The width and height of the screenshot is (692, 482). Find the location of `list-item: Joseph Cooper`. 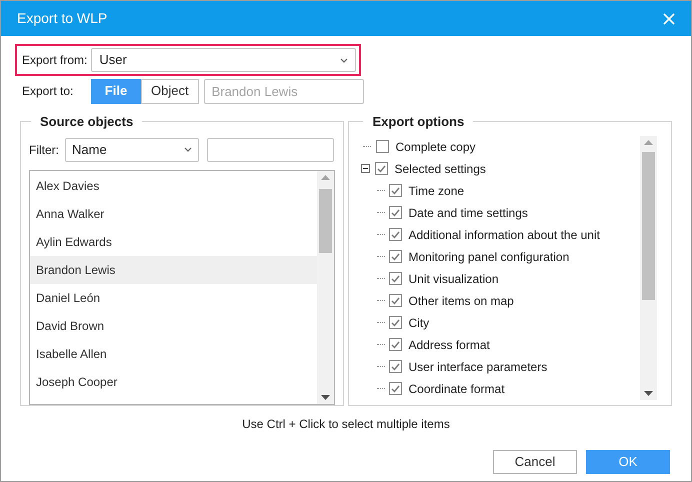

list-item: Joseph Cooper is located at coordinates (174, 382).